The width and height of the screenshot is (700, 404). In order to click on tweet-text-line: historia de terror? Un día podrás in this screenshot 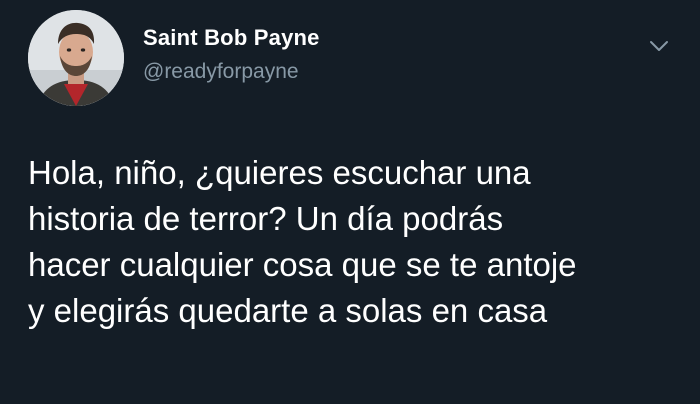, I will do `click(266, 218)`.